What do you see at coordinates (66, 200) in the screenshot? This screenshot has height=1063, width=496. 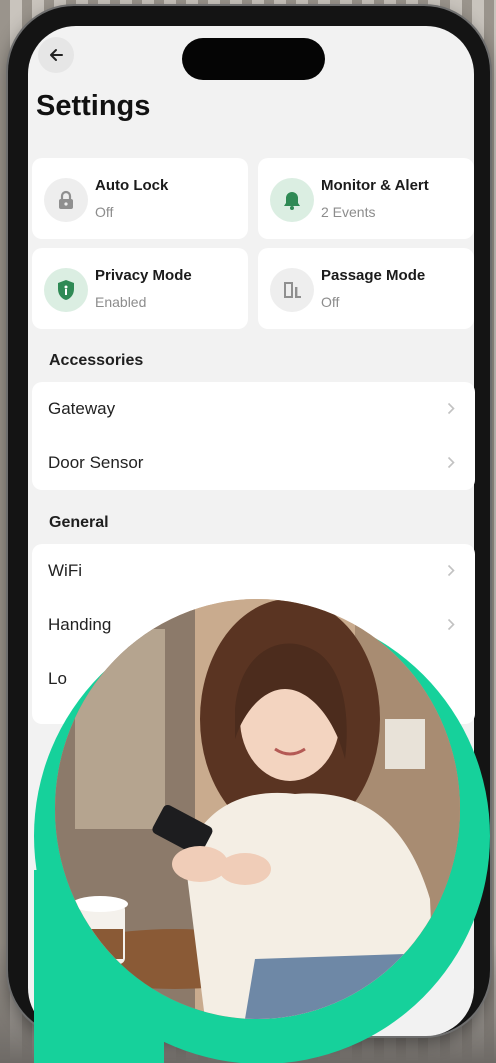 I see `lock-icon` at bounding box center [66, 200].